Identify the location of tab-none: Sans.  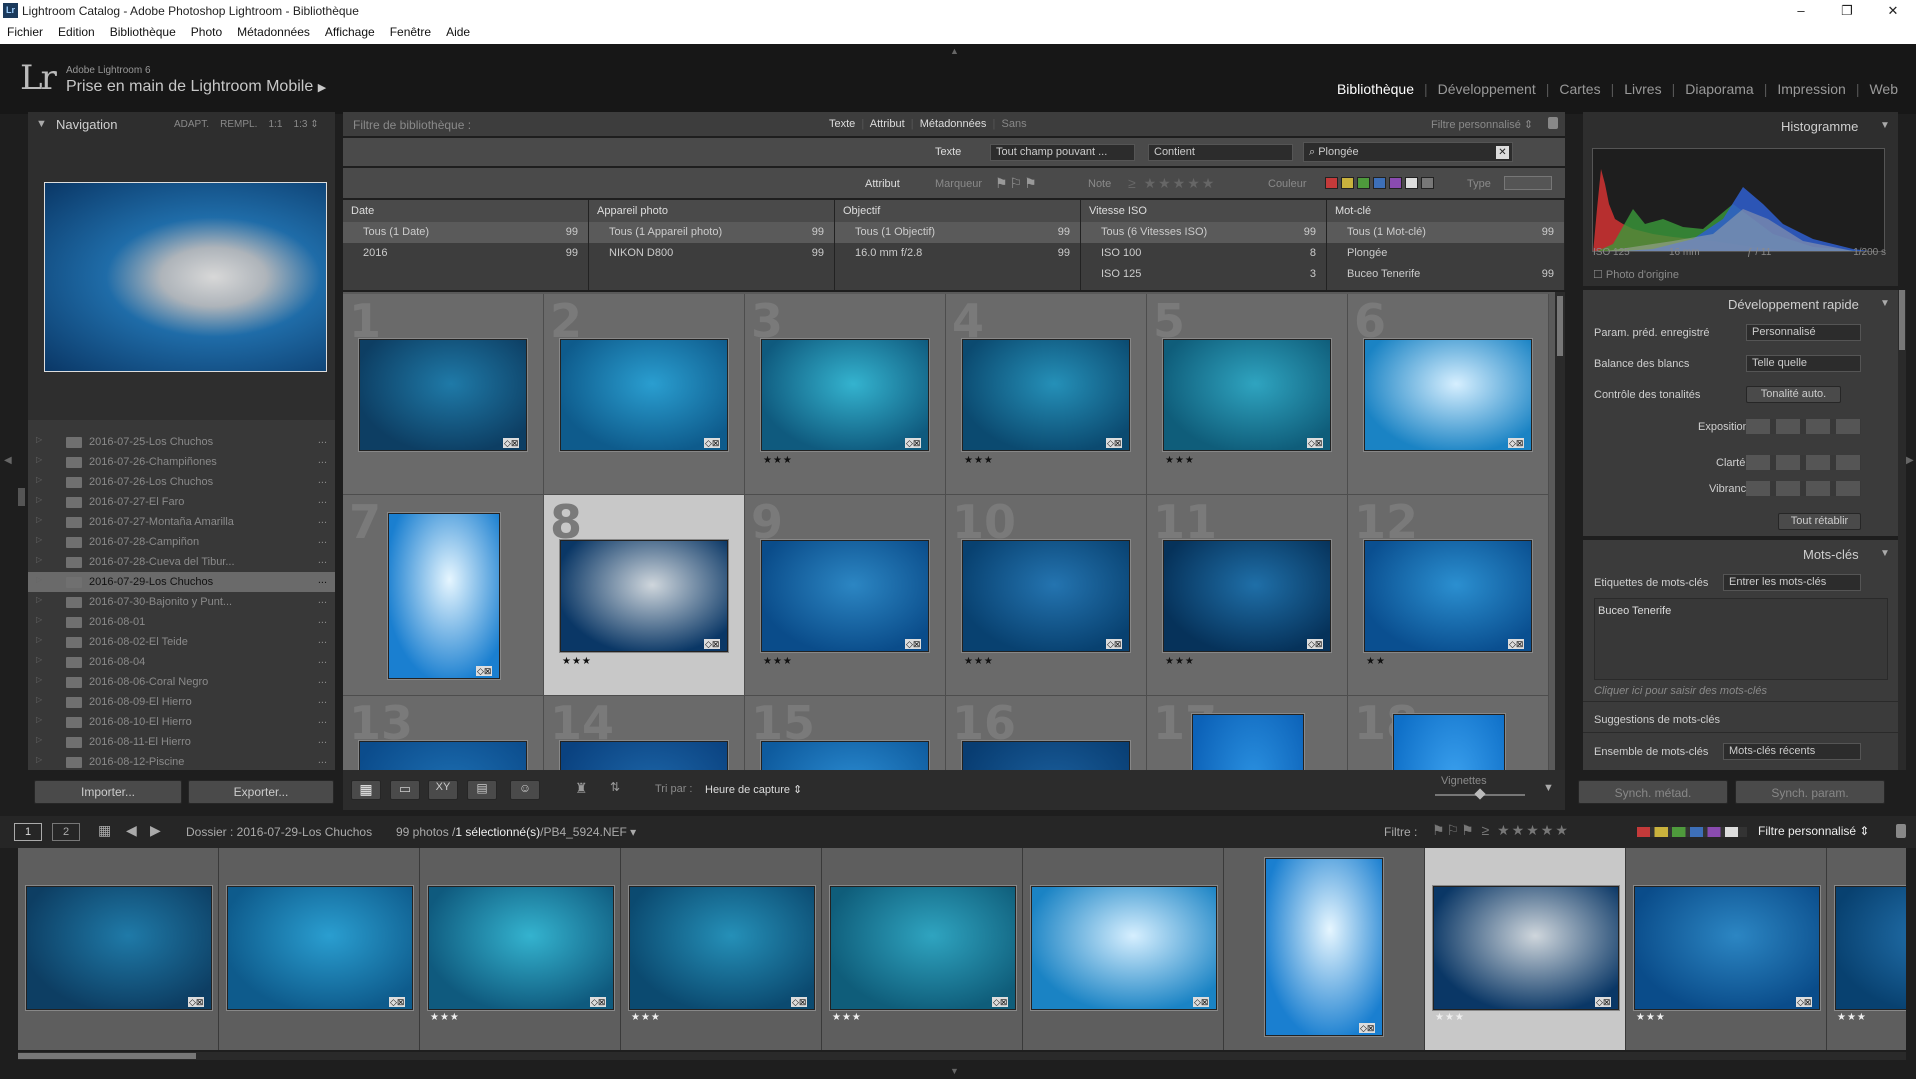
(1014, 124).